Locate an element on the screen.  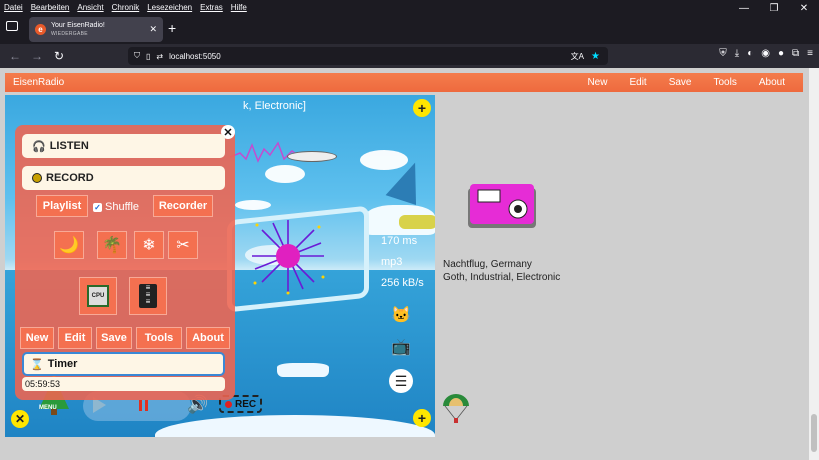
account-icon: ◉ is located at coordinates (765, 53).